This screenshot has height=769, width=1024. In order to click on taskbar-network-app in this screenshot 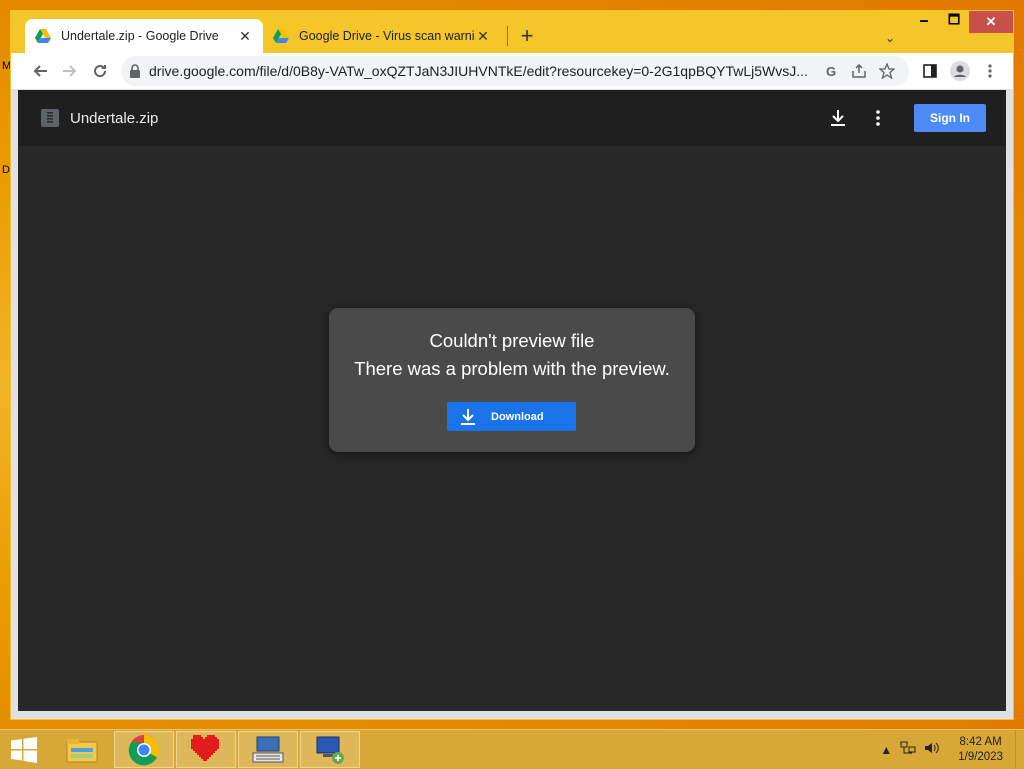, I will do `click(330, 749)`.